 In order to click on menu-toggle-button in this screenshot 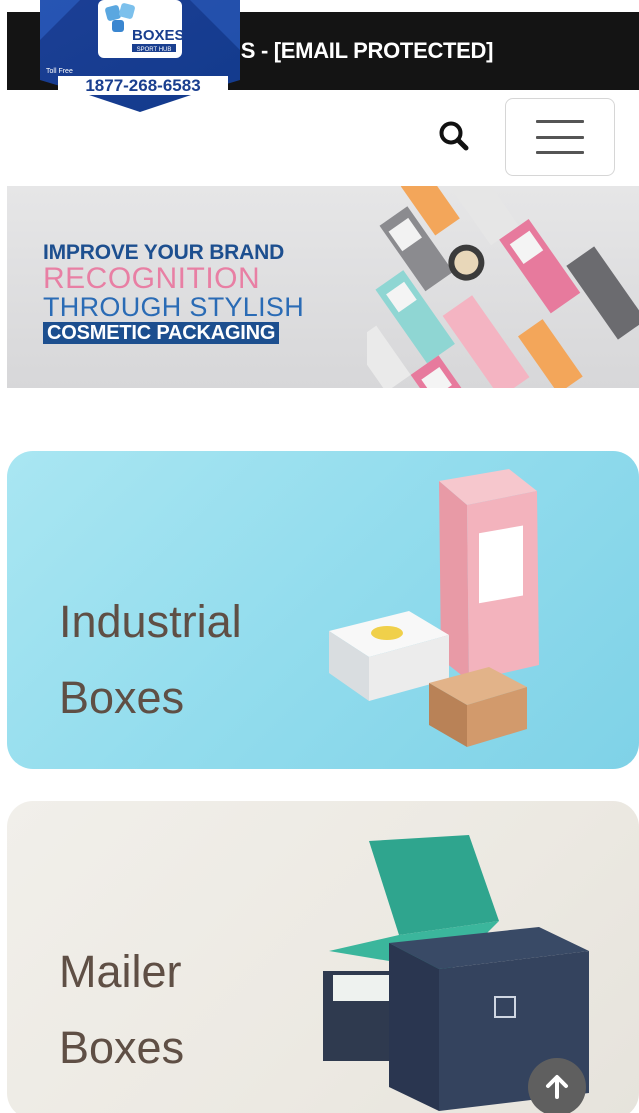, I will do `click(560, 137)`.